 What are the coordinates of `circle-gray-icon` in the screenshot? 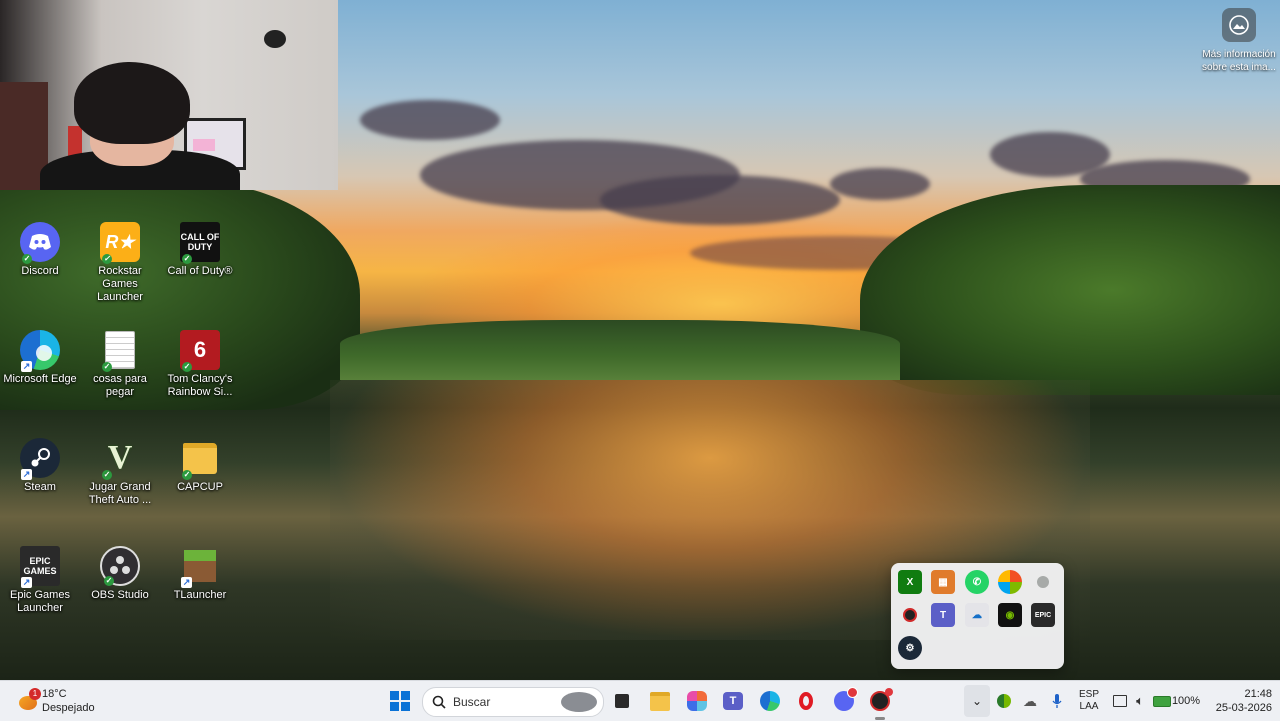 It's located at (1043, 582).